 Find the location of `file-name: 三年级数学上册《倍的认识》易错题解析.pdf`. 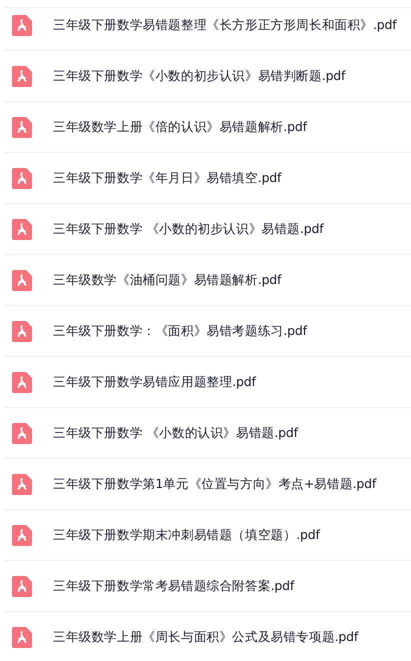

file-name: 三年级数学上册《倍的认识》易错题解析.pdf is located at coordinates (180, 127).